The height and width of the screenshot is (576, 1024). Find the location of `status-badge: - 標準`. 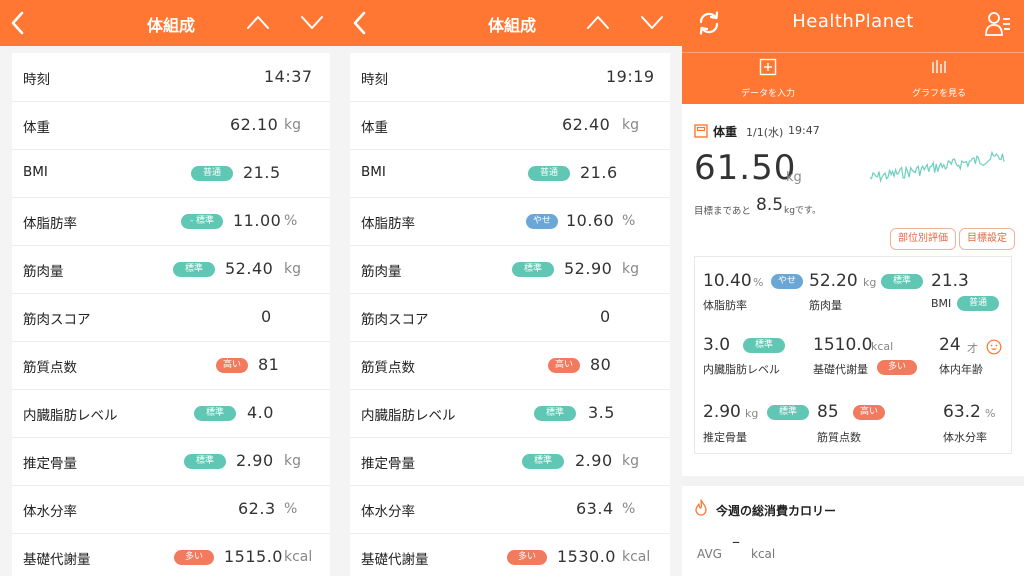

status-badge: - 標準 is located at coordinates (202, 221).